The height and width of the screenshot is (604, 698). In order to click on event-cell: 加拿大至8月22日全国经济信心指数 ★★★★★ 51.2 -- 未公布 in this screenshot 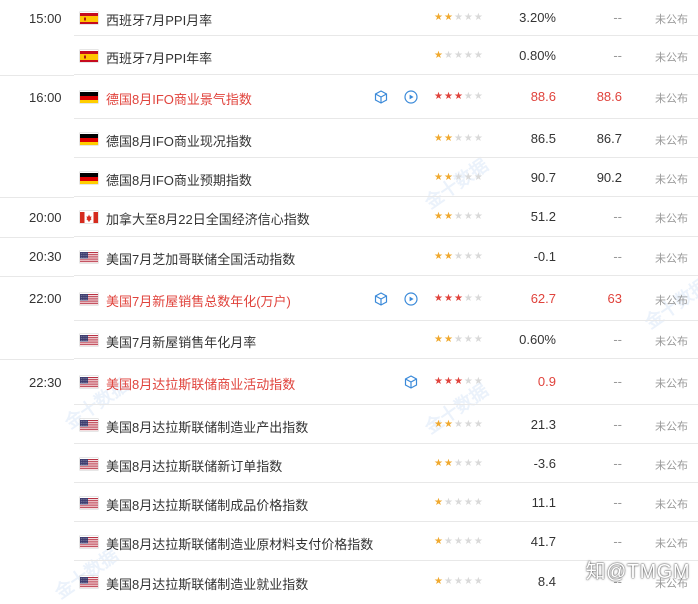, I will do `click(386, 217)`.